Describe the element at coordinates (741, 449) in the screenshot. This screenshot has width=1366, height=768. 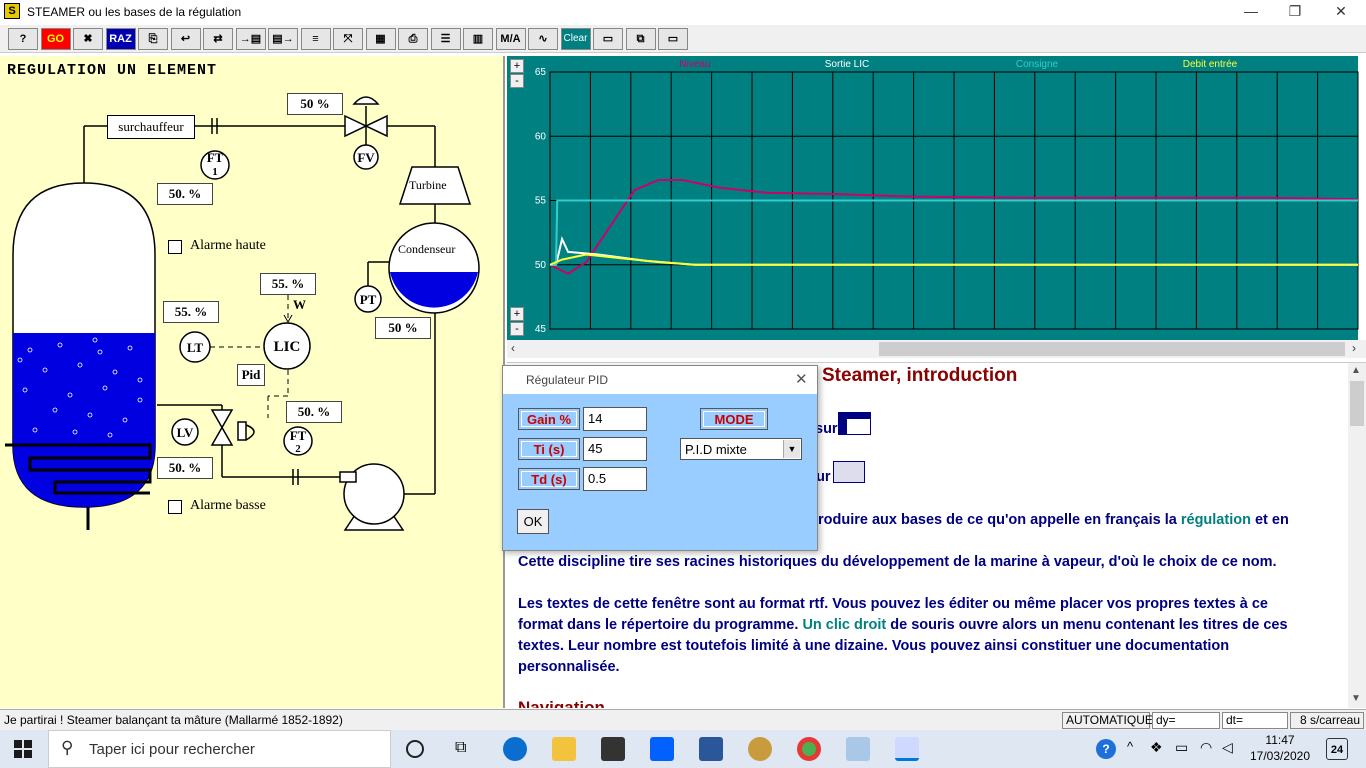
I see `mode-select: P.I.D mixte ▼` at that location.